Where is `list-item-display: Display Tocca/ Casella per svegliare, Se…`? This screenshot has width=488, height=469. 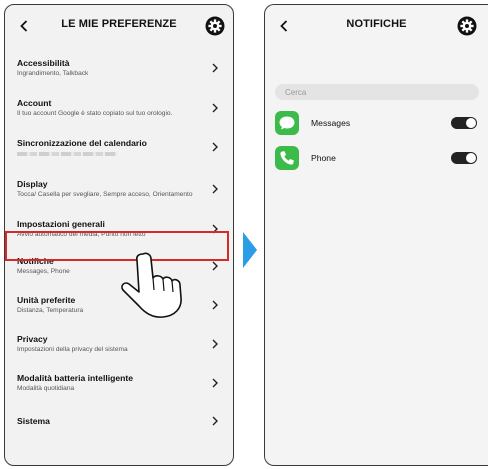 list-item-display: Display Tocca/ Casella per svegliare, Se… is located at coordinates (119, 189).